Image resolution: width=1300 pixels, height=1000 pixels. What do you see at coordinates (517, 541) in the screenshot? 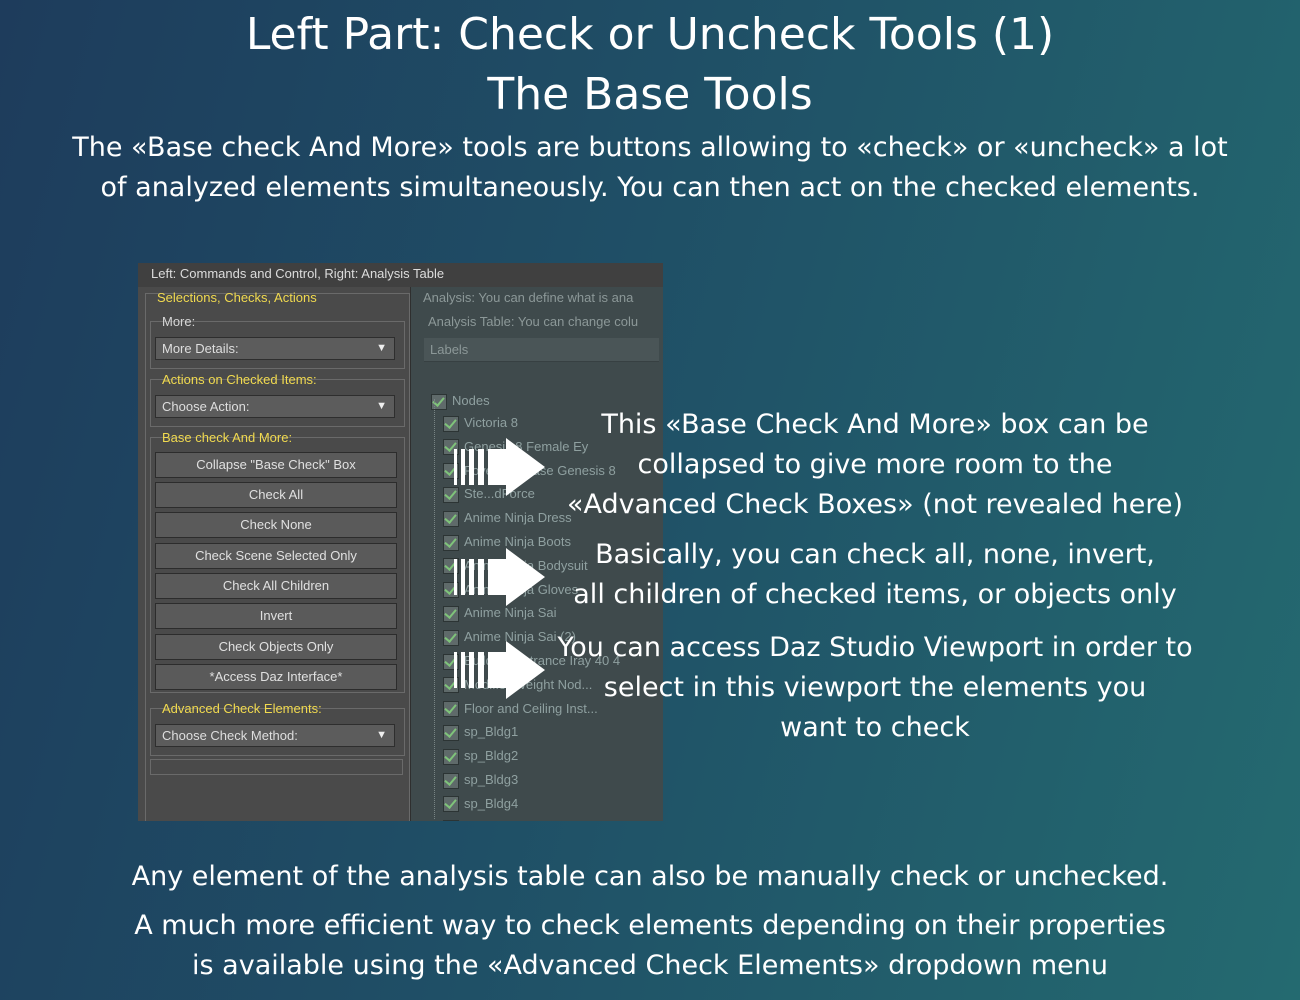
I see `tree-node-label: Anime Ninja Boots` at bounding box center [517, 541].